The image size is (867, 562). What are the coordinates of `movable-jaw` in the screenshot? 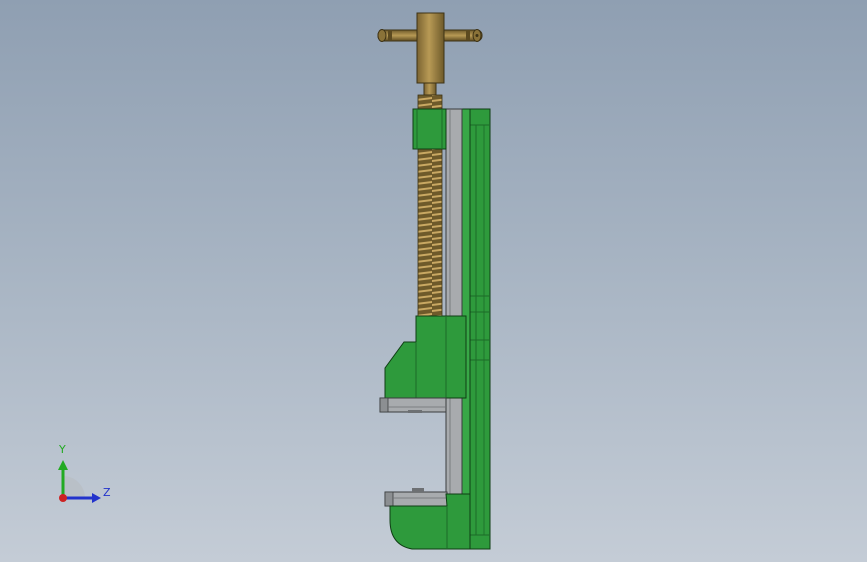 It's located at (425, 357).